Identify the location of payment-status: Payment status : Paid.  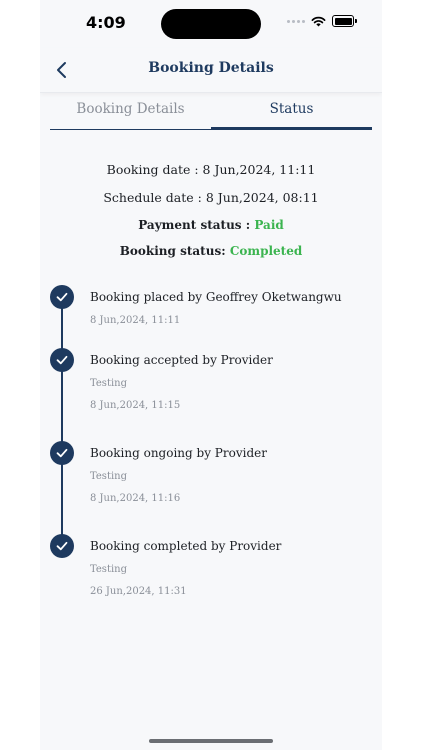
(211, 225).